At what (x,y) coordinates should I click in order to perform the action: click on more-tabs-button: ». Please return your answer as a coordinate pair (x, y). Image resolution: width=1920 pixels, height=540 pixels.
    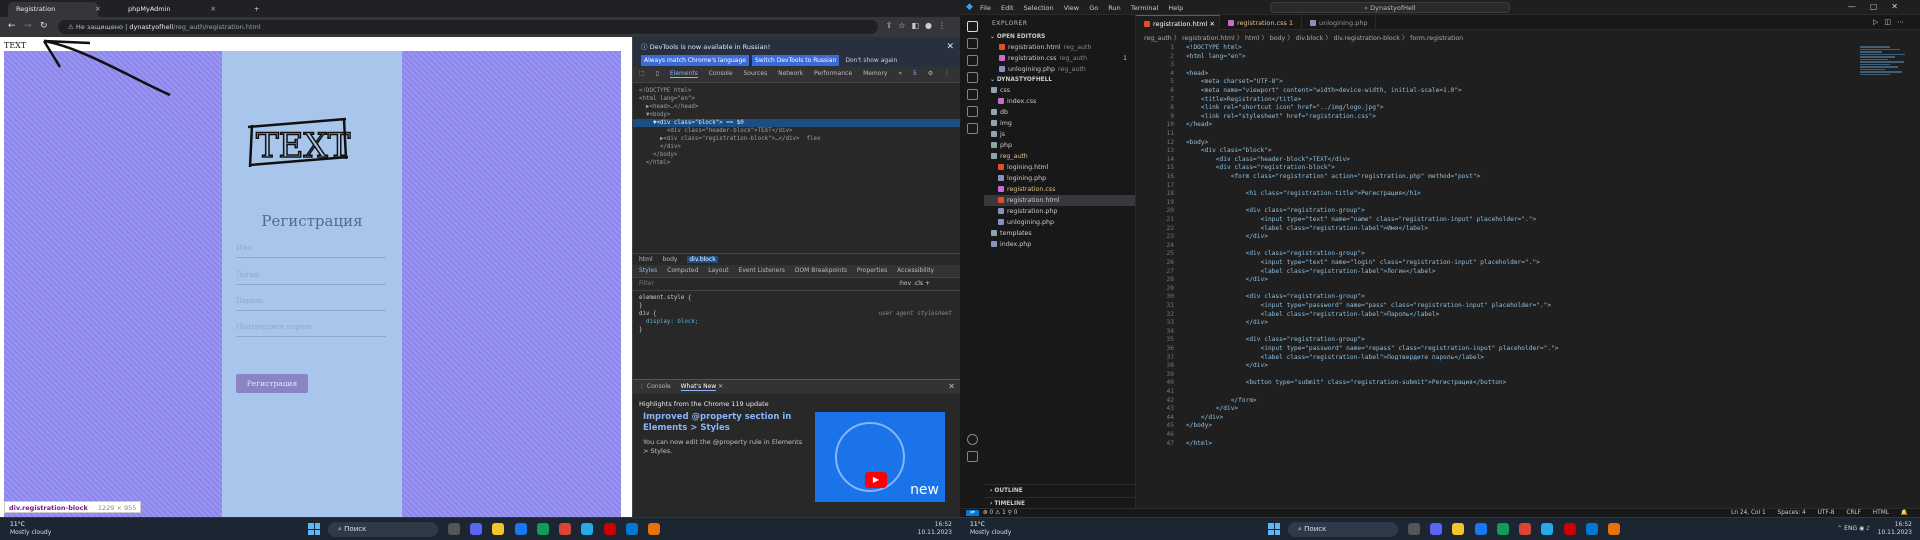
    Looking at the image, I should click on (900, 73).